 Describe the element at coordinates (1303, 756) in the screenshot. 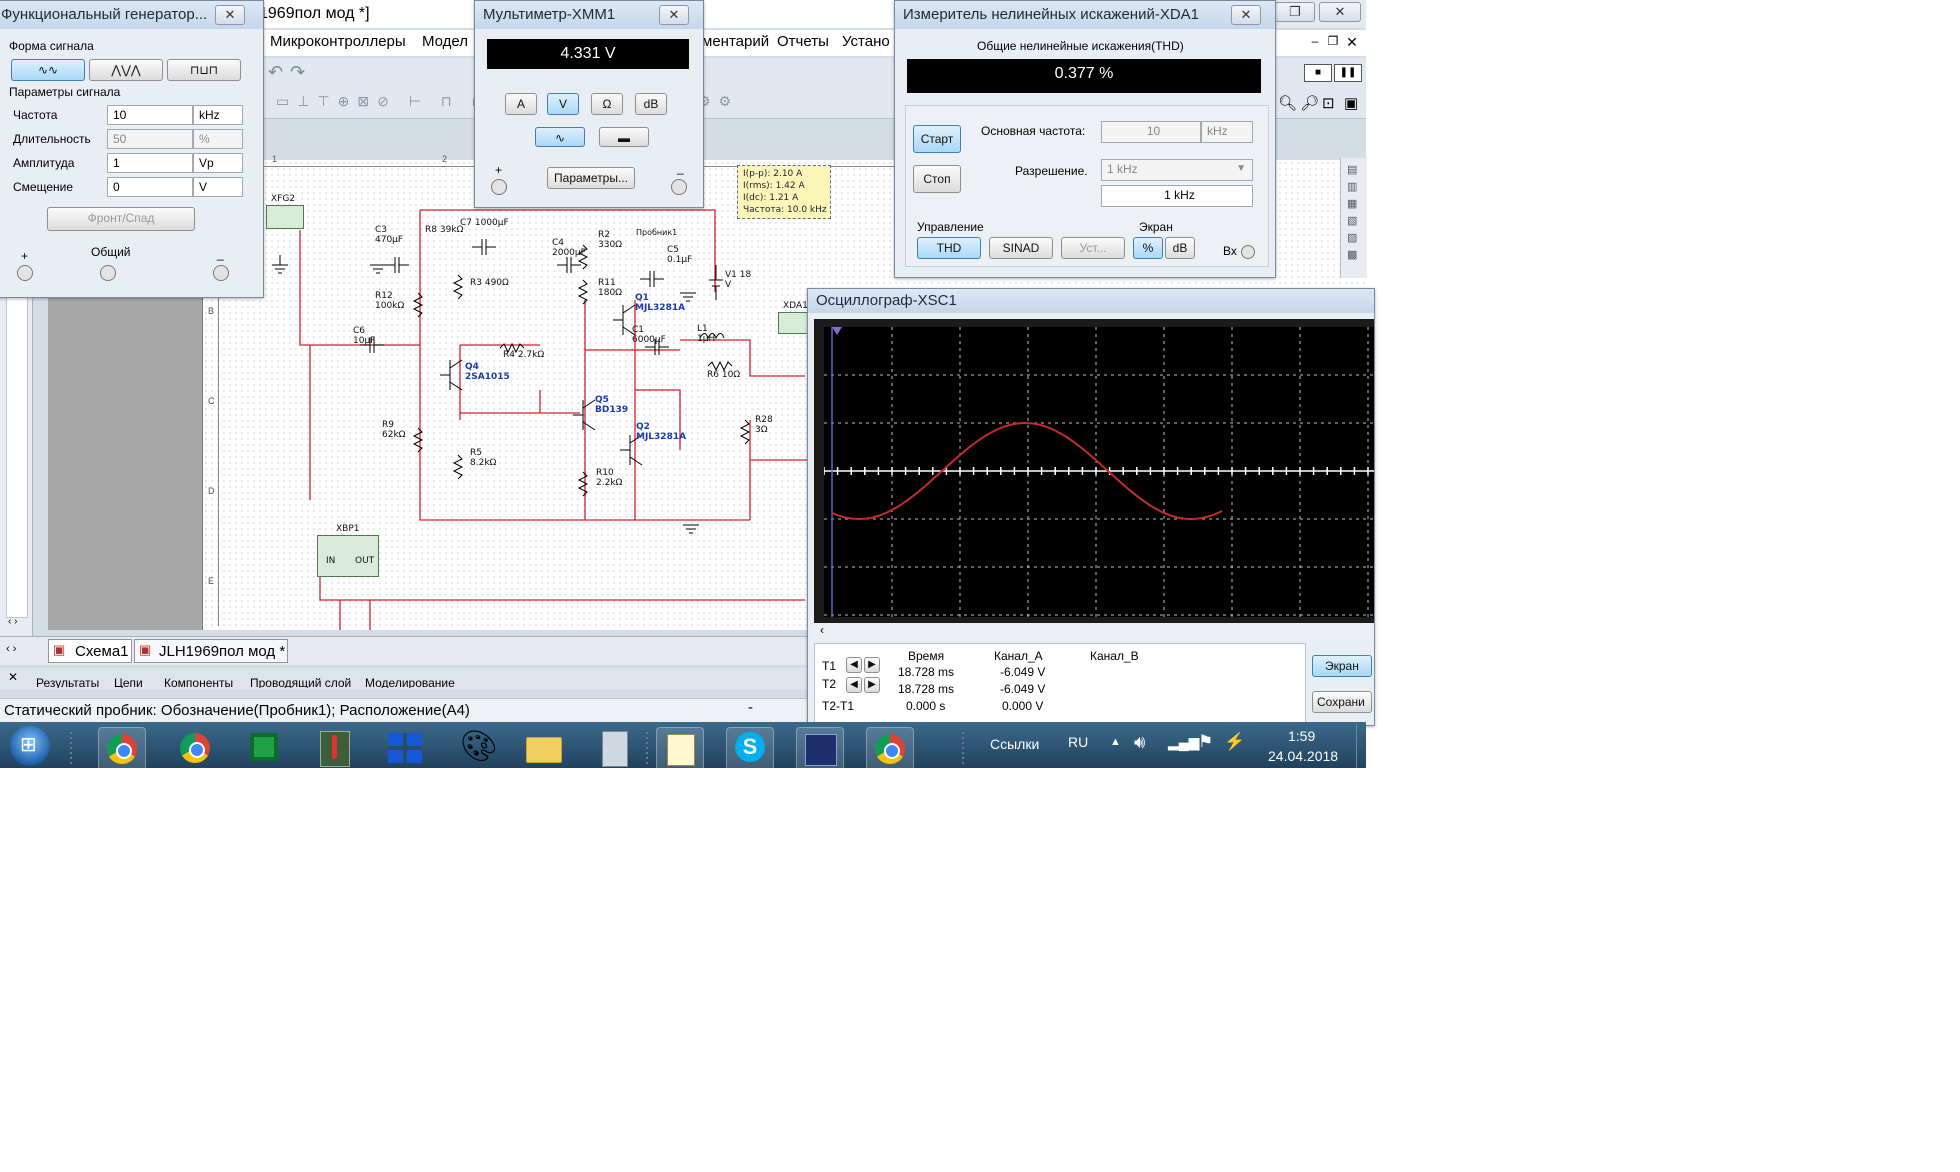

I see `clock-date: 24.04.2018` at that location.